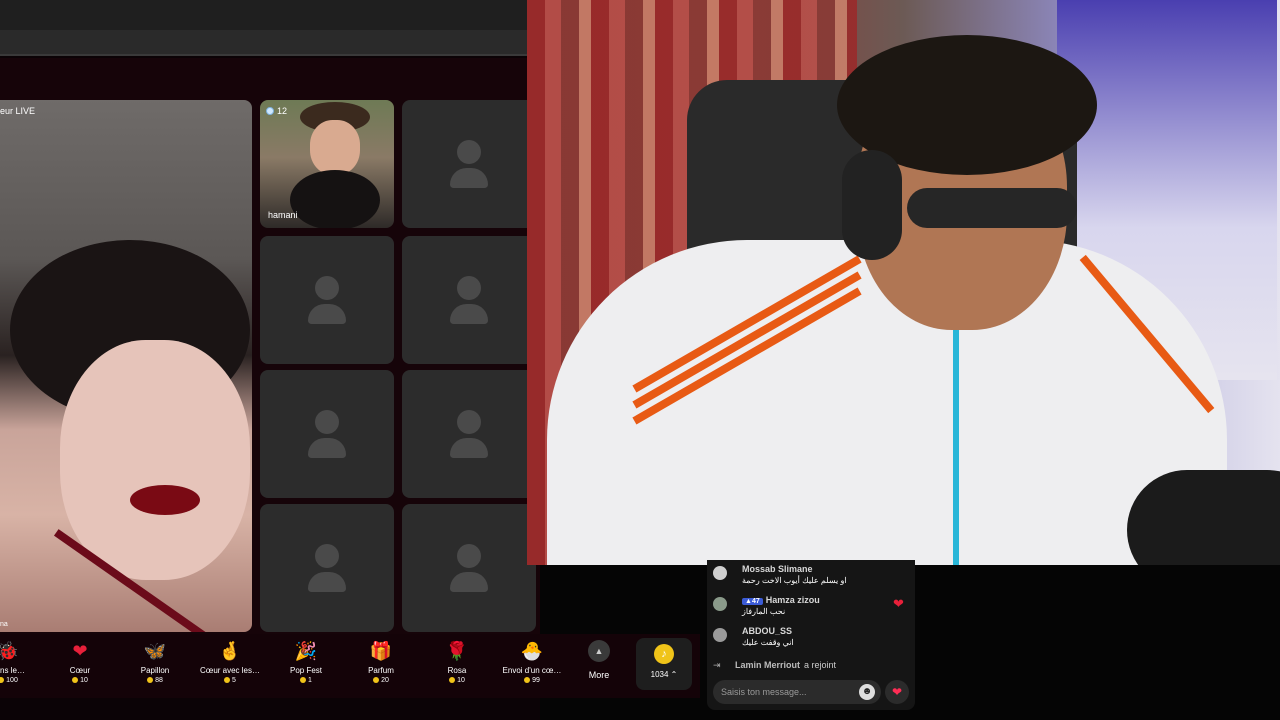 Image resolution: width=1280 pixels, height=720 pixels. I want to click on finger-heart-icon: 🤞, so click(230, 651).